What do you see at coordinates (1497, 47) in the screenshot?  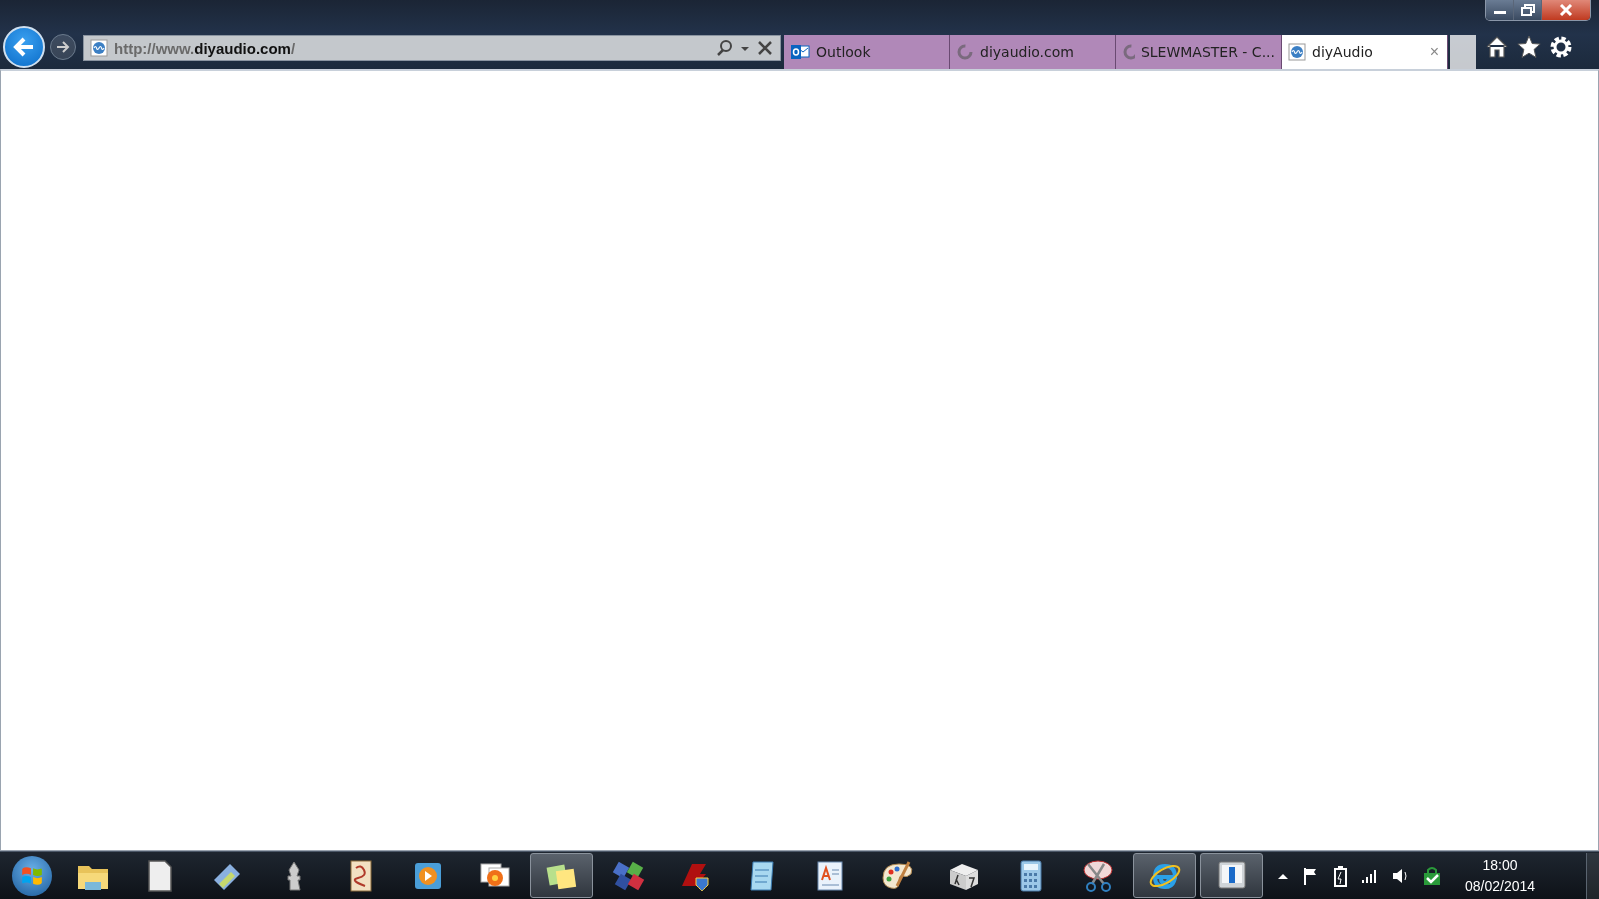 I see `home-icon` at bounding box center [1497, 47].